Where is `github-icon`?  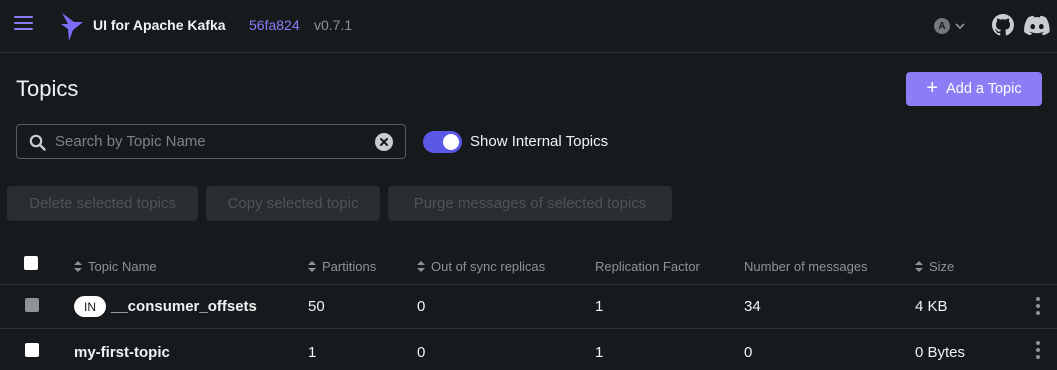 github-icon is located at coordinates (1003, 25).